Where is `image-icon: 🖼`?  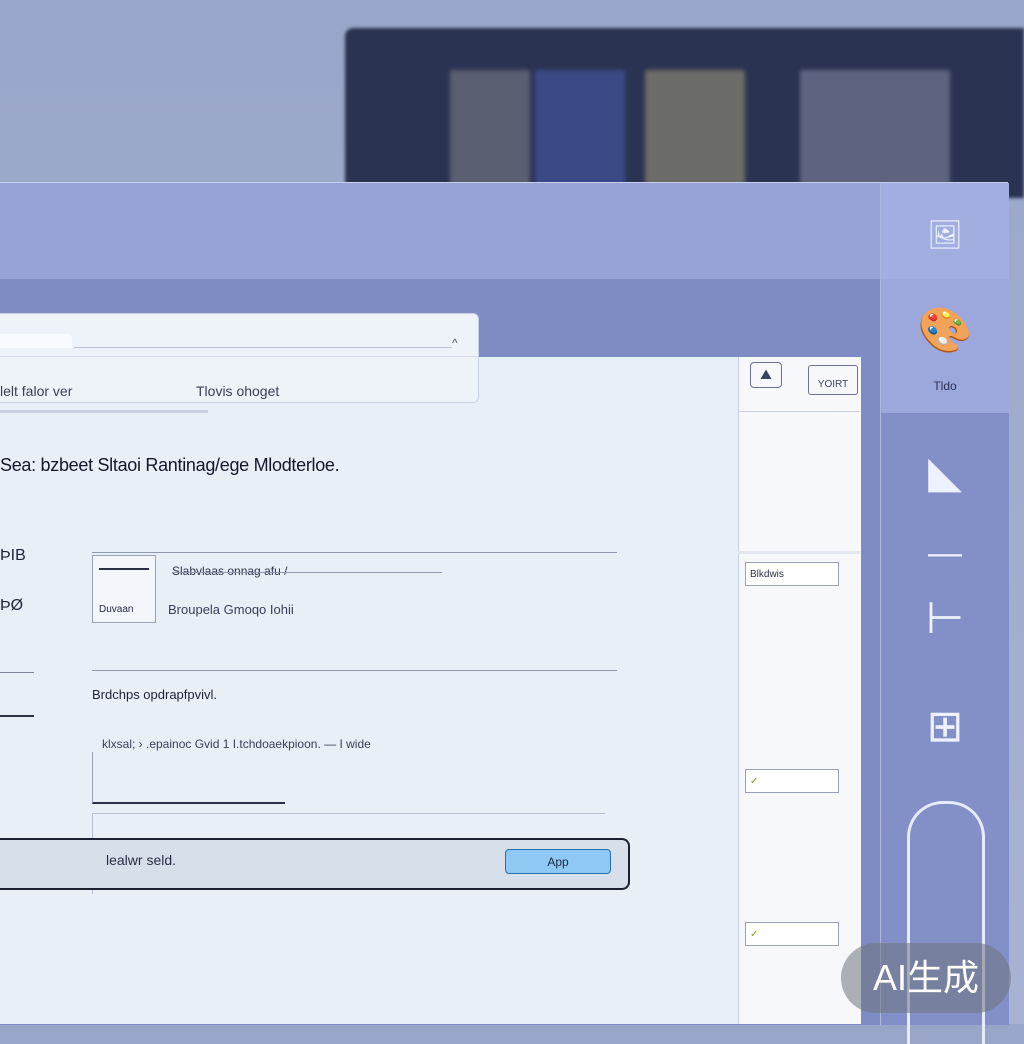 image-icon: 🖼 is located at coordinates (945, 235).